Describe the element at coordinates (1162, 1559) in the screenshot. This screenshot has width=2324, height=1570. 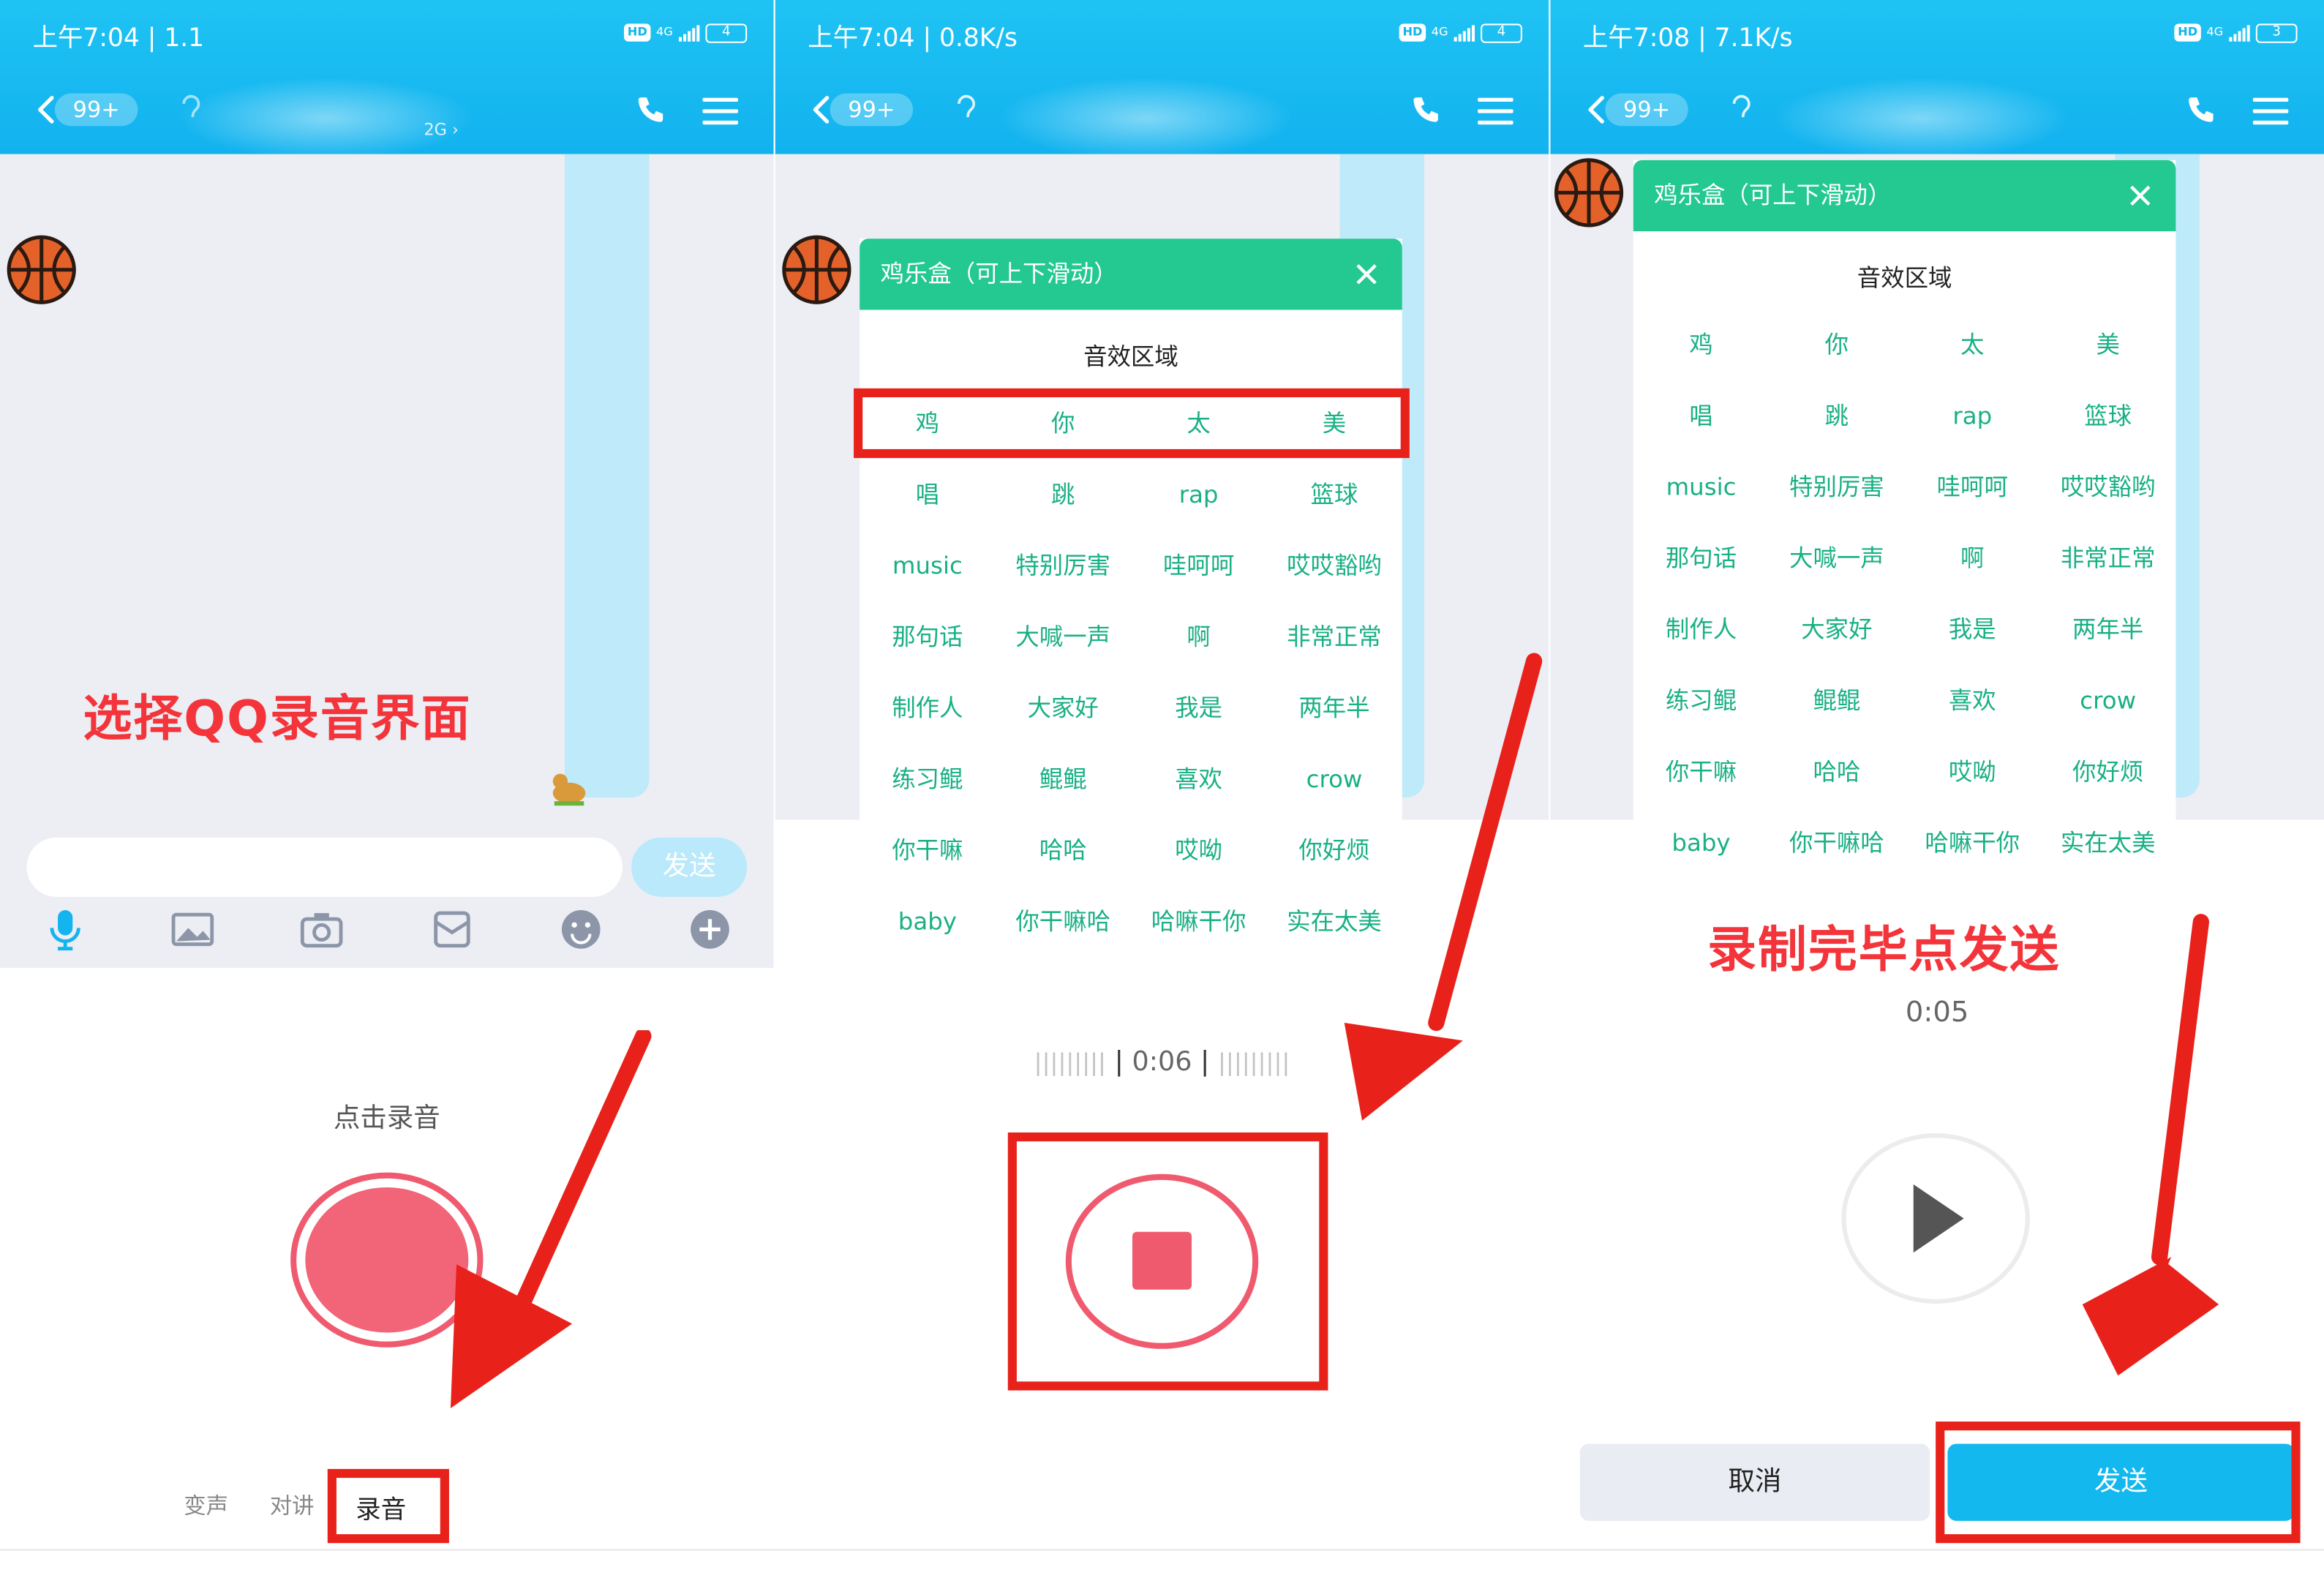
I see `image-bottom-edge` at that location.